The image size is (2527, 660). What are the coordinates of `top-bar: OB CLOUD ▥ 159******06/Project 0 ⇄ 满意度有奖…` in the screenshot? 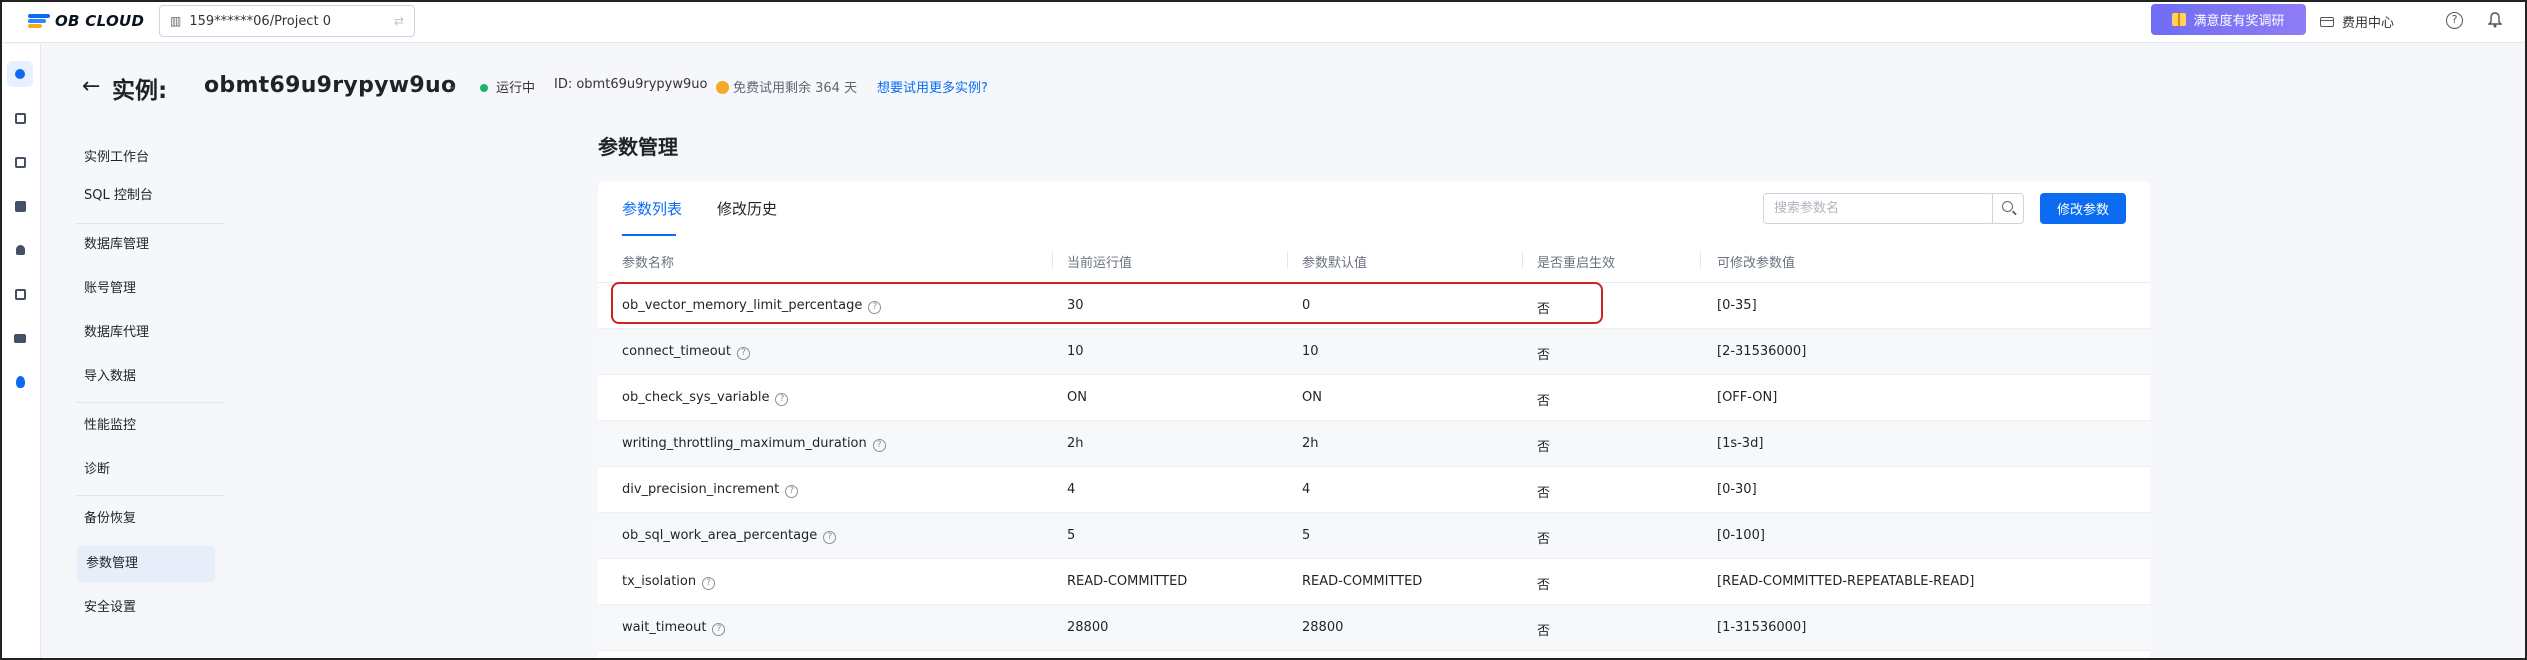 It's located at (1263, 21).